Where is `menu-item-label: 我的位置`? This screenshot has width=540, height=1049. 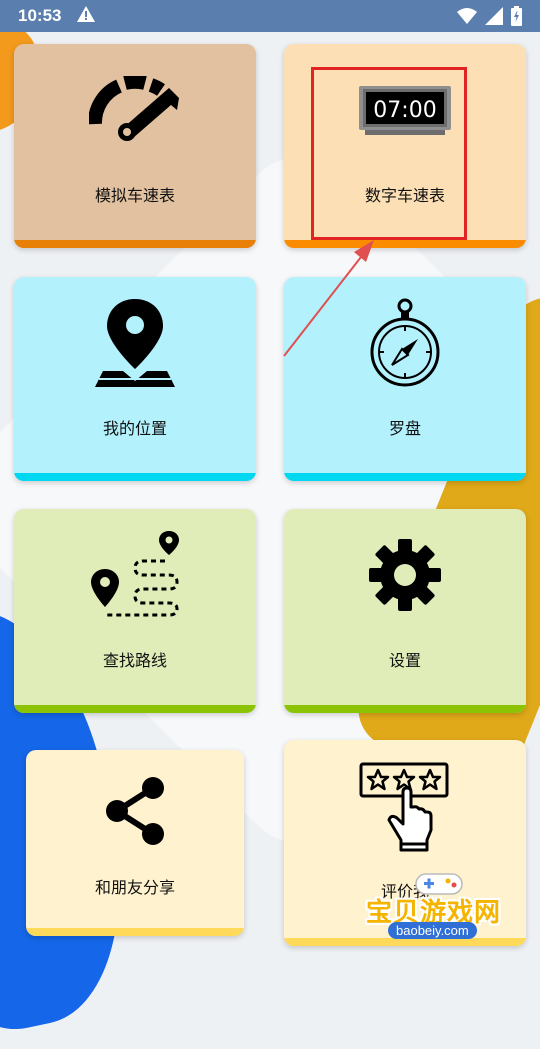
menu-item-label: 我的位置 is located at coordinates (134, 428).